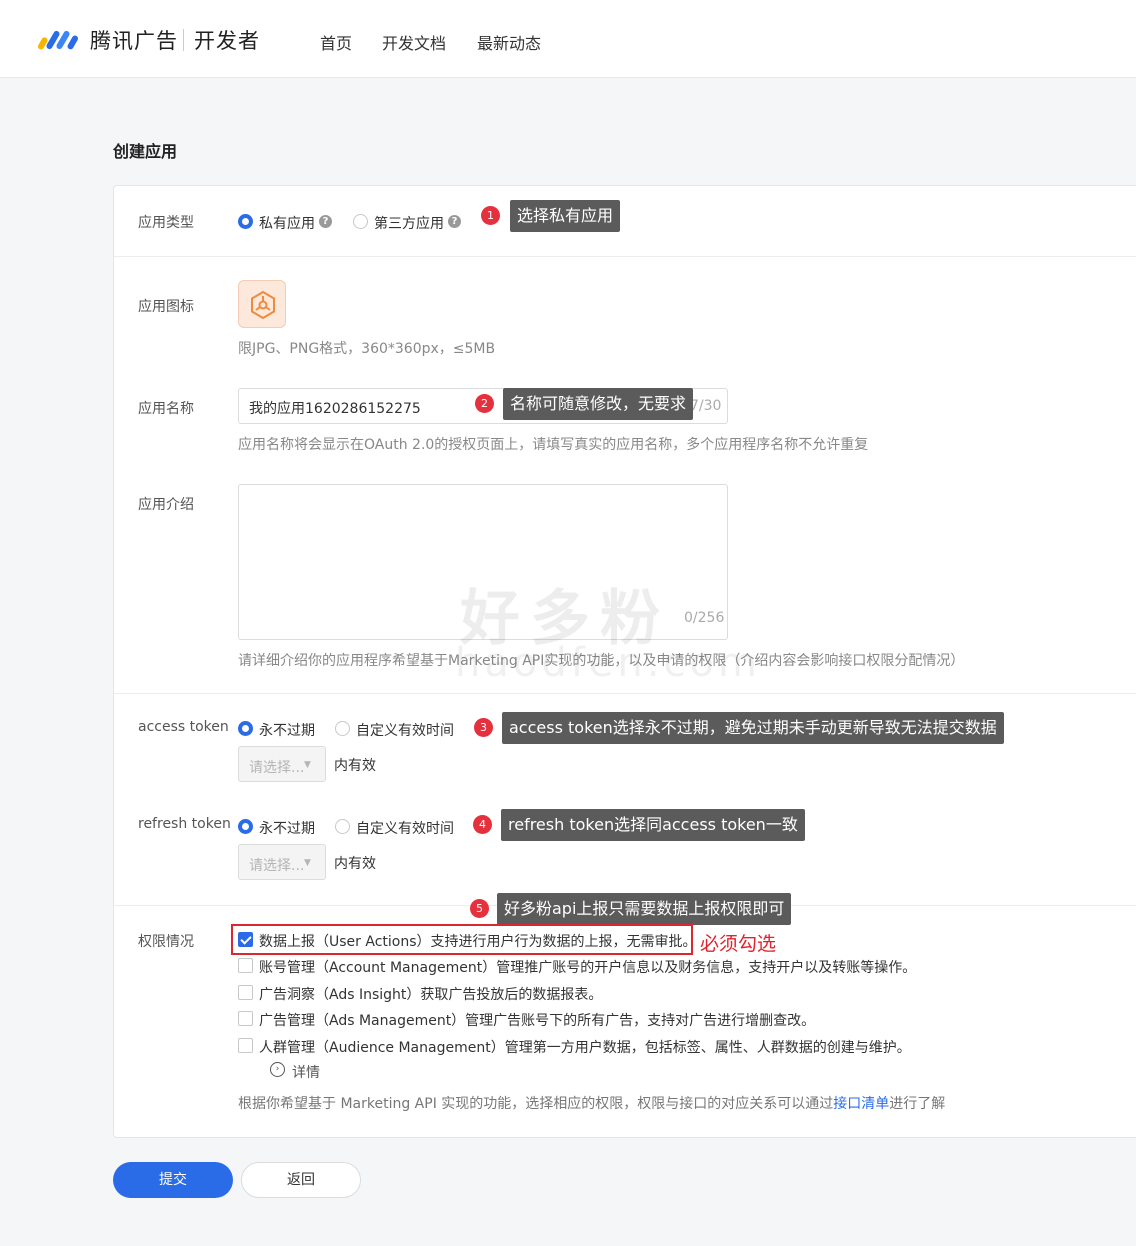 Image resolution: width=1136 pixels, height=1246 pixels. I want to click on annotation-tip: 名称可随意修改，无要求, so click(598, 404).